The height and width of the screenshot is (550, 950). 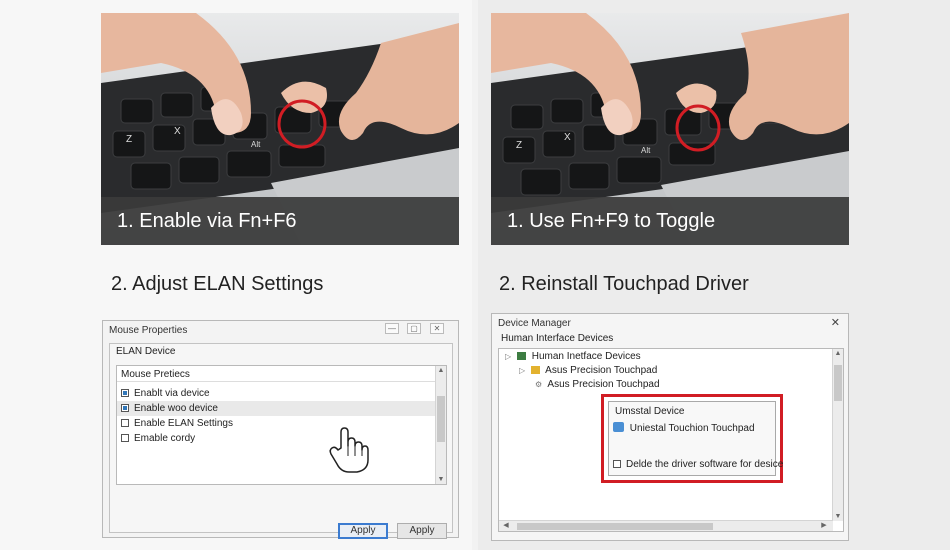 What do you see at coordinates (155, 374) in the screenshot?
I see `list-header: Mouse Pretiecs` at bounding box center [155, 374].